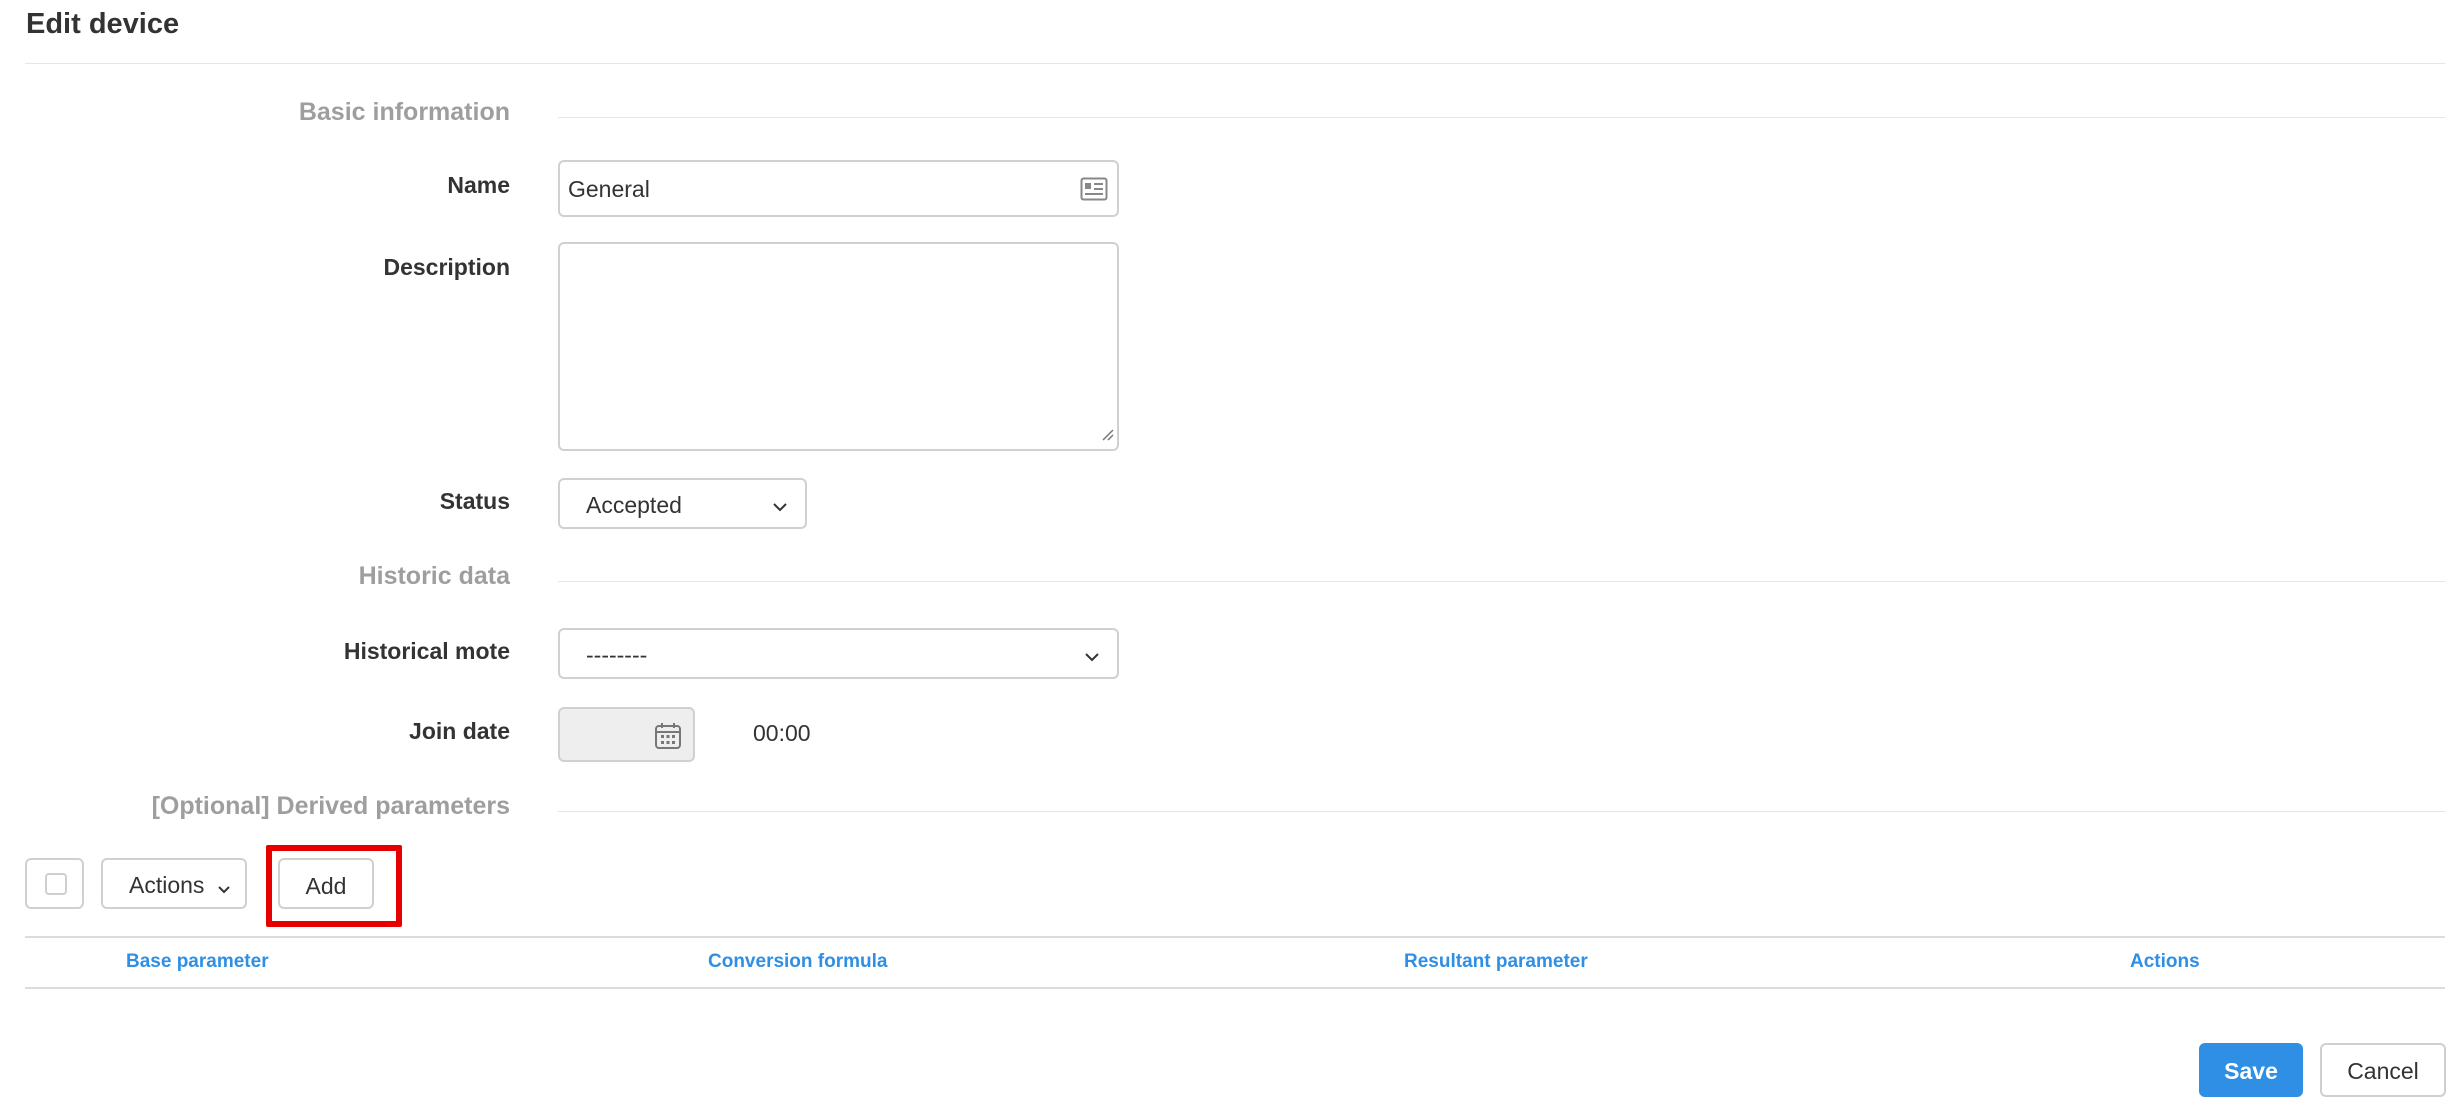  I want to click on add-button: Add, so click(326, 883).